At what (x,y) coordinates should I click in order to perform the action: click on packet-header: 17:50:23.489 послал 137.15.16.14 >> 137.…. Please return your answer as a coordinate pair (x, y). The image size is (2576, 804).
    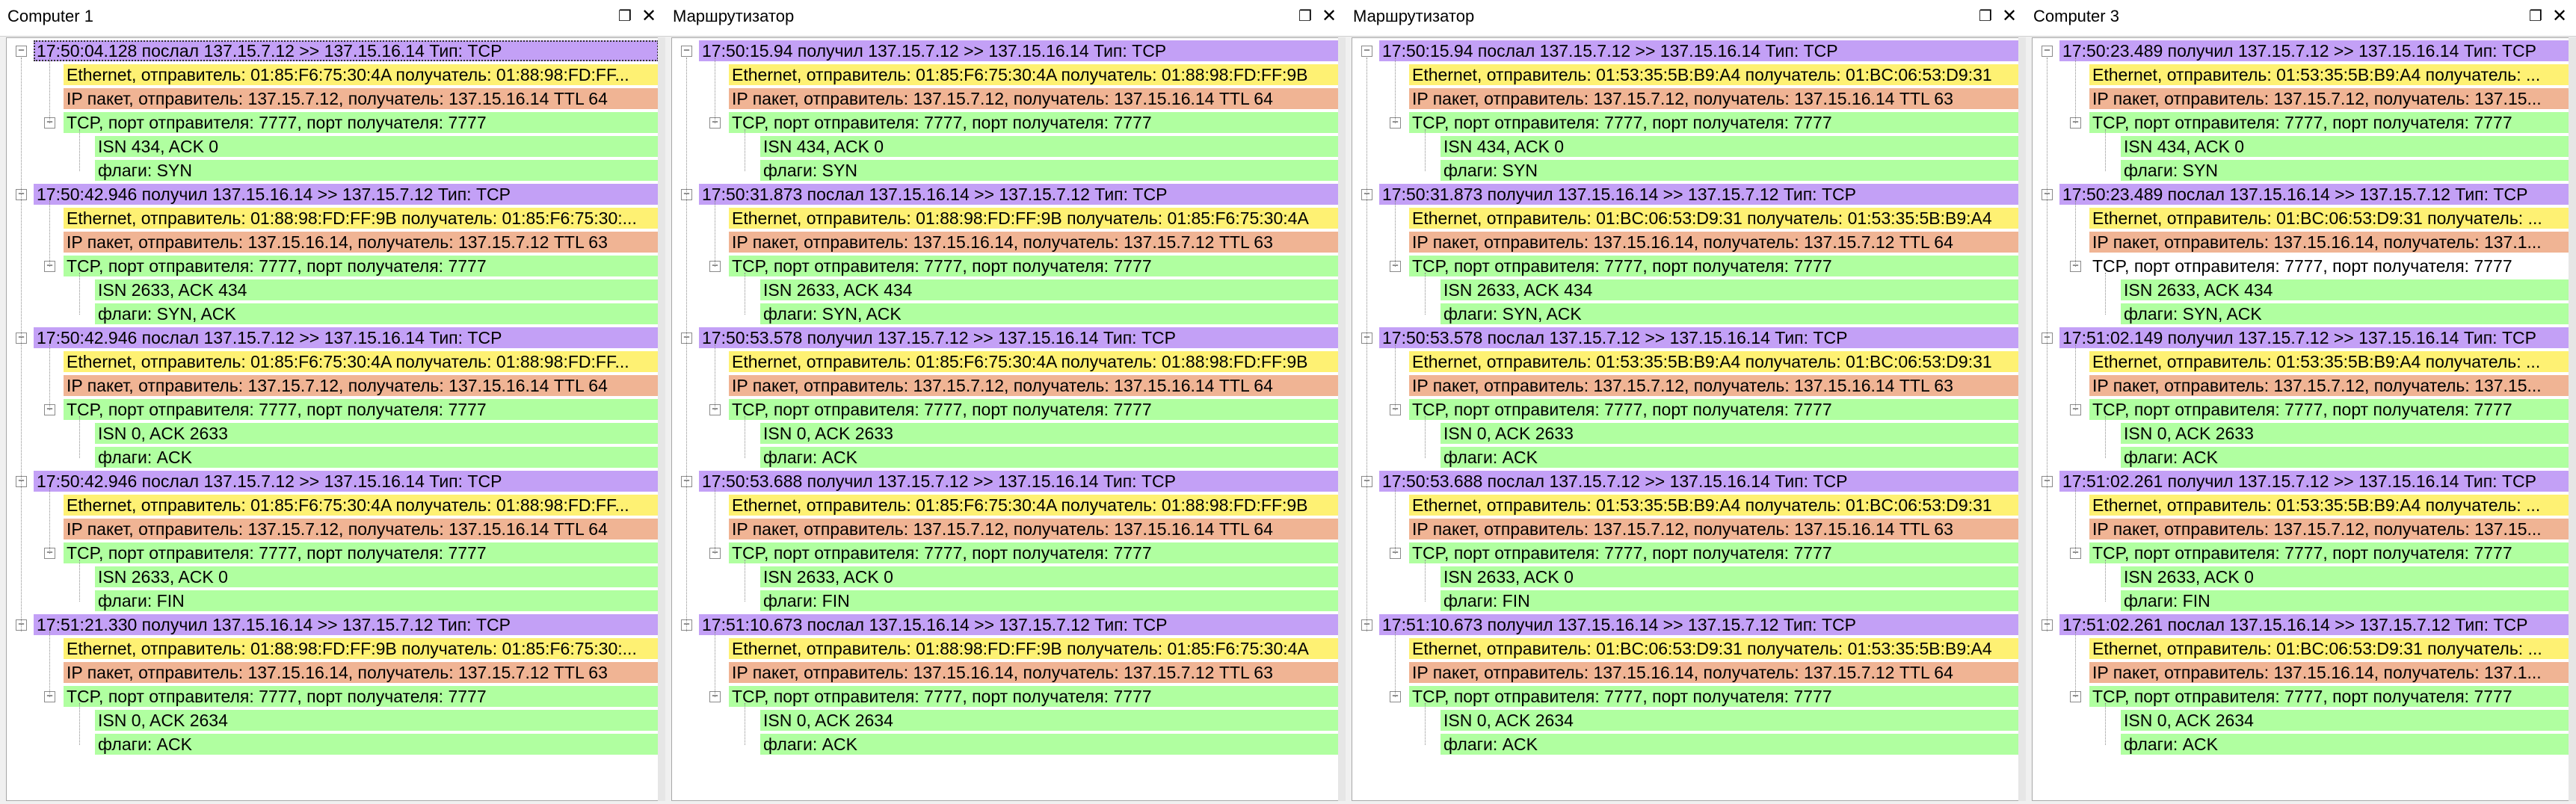
    Looking at the image, I should click on (2314, 194).